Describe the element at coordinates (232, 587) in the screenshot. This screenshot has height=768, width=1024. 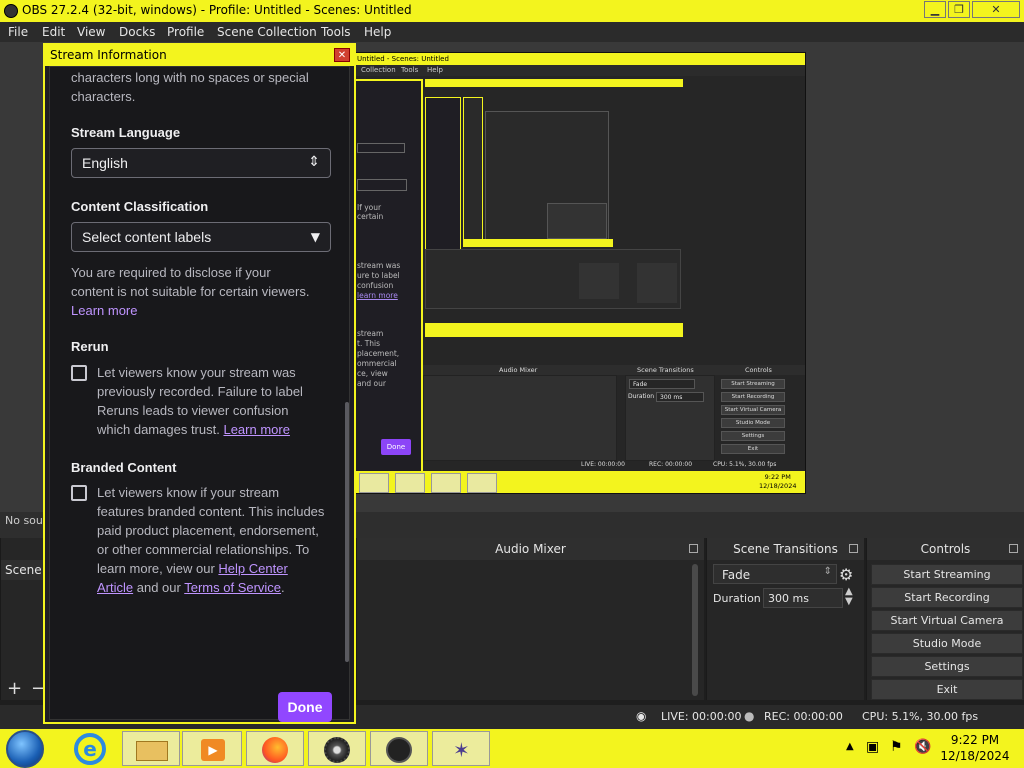
I see `terms-of-service-link: Terms of Service` at that location.